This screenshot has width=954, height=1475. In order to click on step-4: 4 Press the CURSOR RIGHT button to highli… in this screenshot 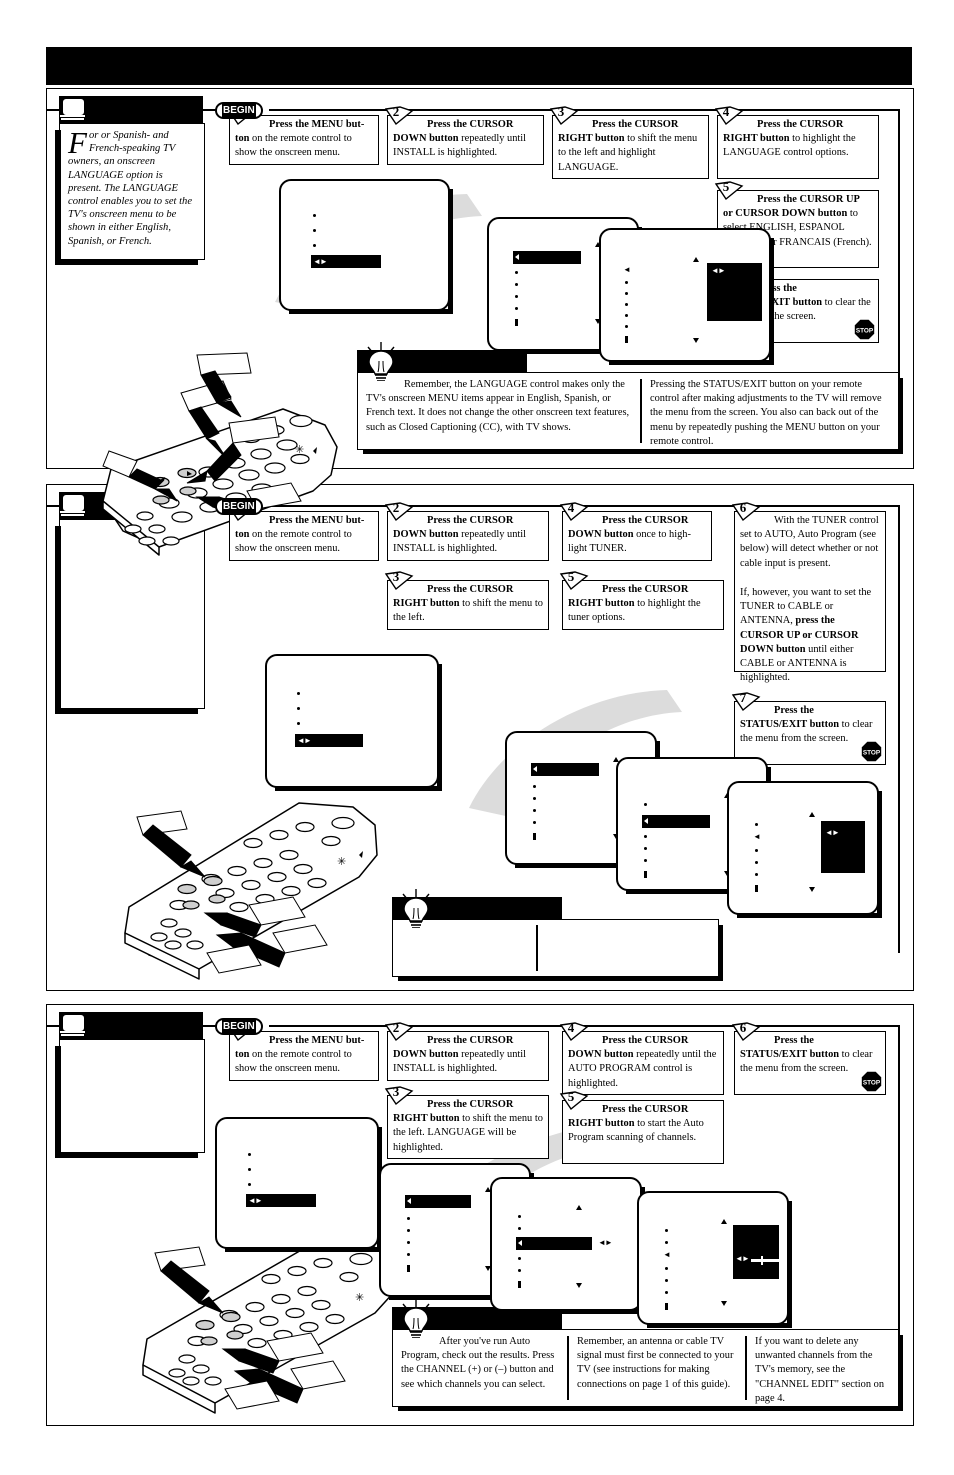, I will do `click(796, 141)`.